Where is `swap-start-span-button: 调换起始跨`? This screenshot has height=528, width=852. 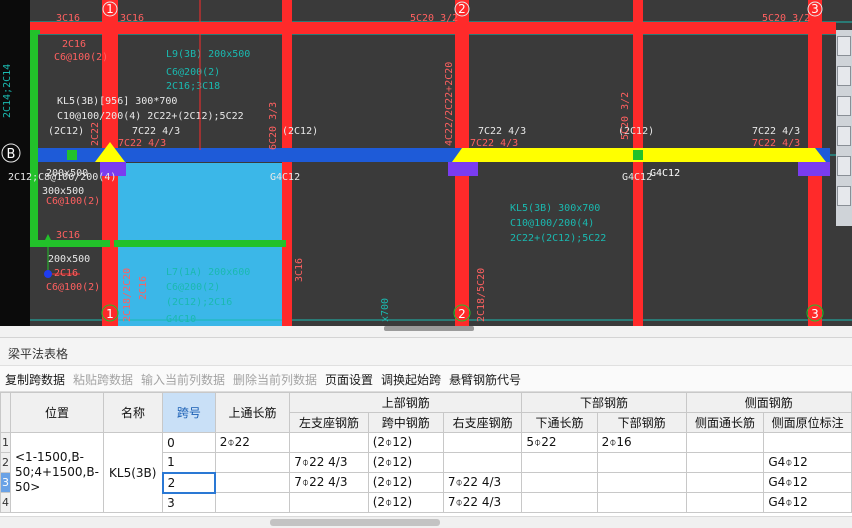 swap-start-span-button: 调换起始跨 is located at coordinates (411, 379).